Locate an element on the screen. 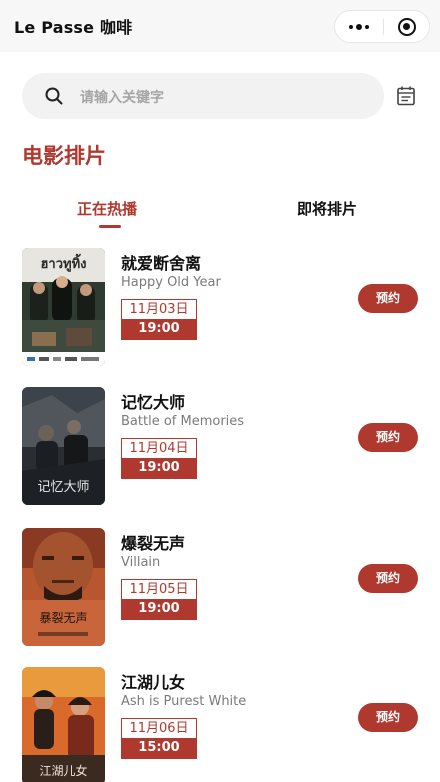 This screenshot has width=440, height=782. showtime-ticket: 11月04日 19:00 is located at coordinates (159, 458).